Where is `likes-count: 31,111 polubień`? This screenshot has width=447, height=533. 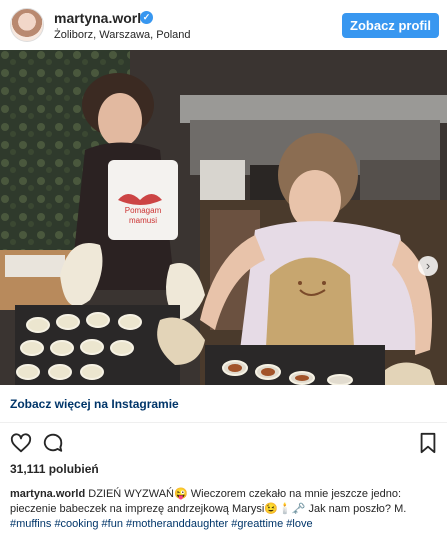 likes-count: 31,111 polubień is located at coordinates (54, 469).